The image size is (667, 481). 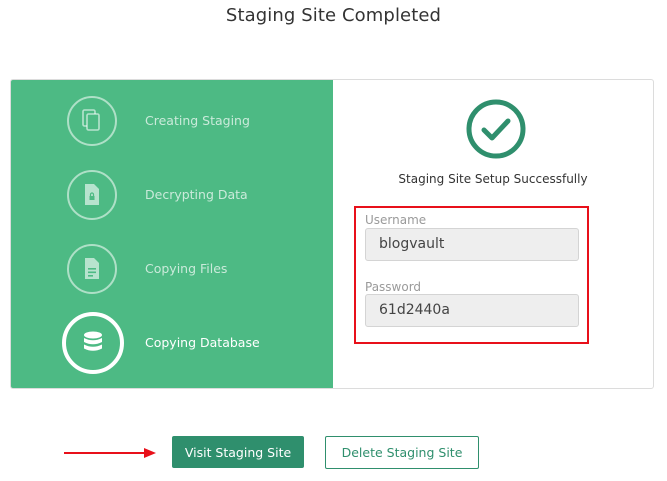 What do you see at coordinates (396, 220) in the screenshot?
I see `username-label: Username` at bounding box center [396, 220].